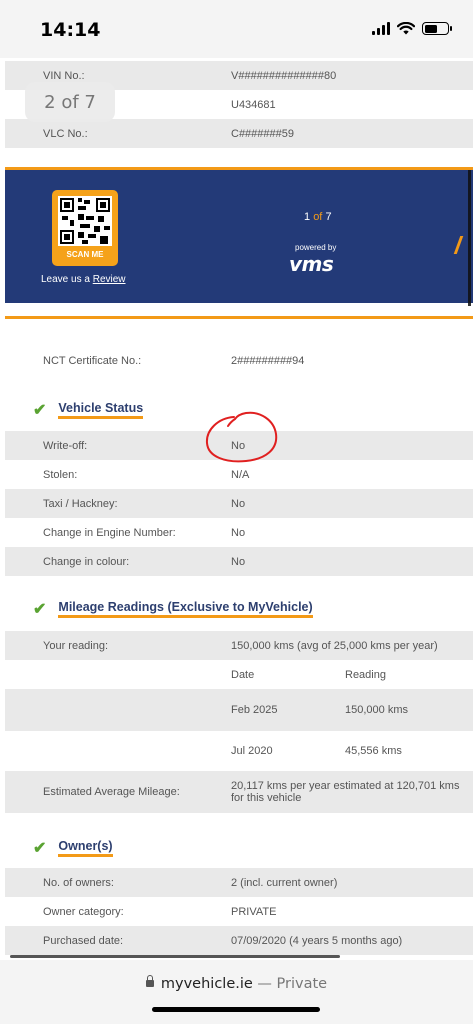 The image size is (473, 1024). What do you see at coordinates (149, 980) in the screenshot?
I see `lock-icon` at bounding box center [149, 980].